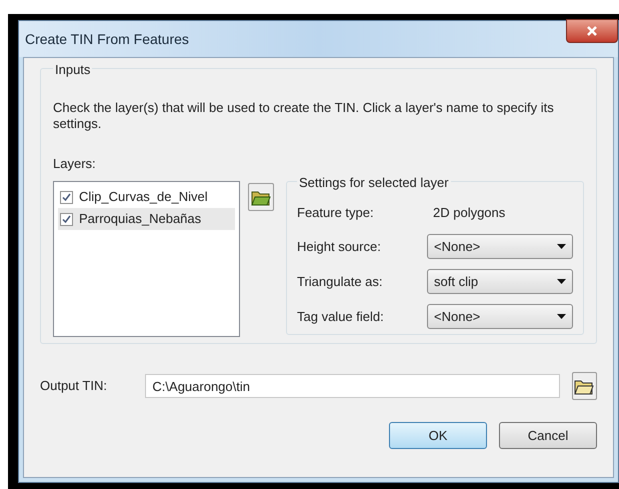  What do you see at coordinates (339, 247) in the screenshot?
I see `field-label: Height source:` at bounding box center [339, 247].